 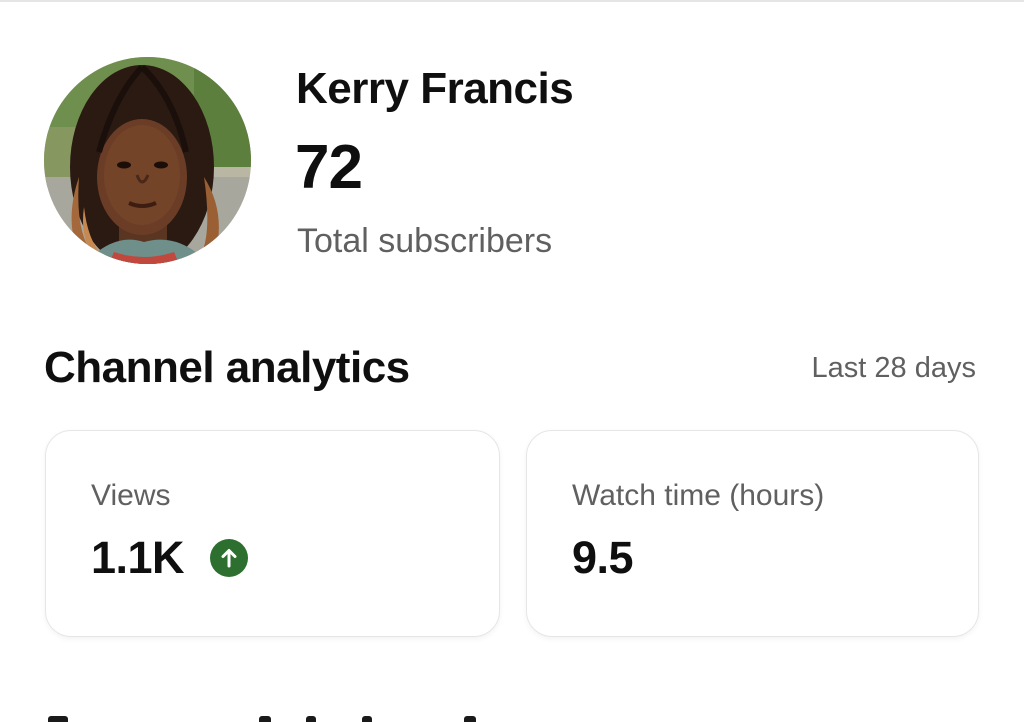 I want to click on watch-time-value-row: 9.5, so click(x=603, y=558).